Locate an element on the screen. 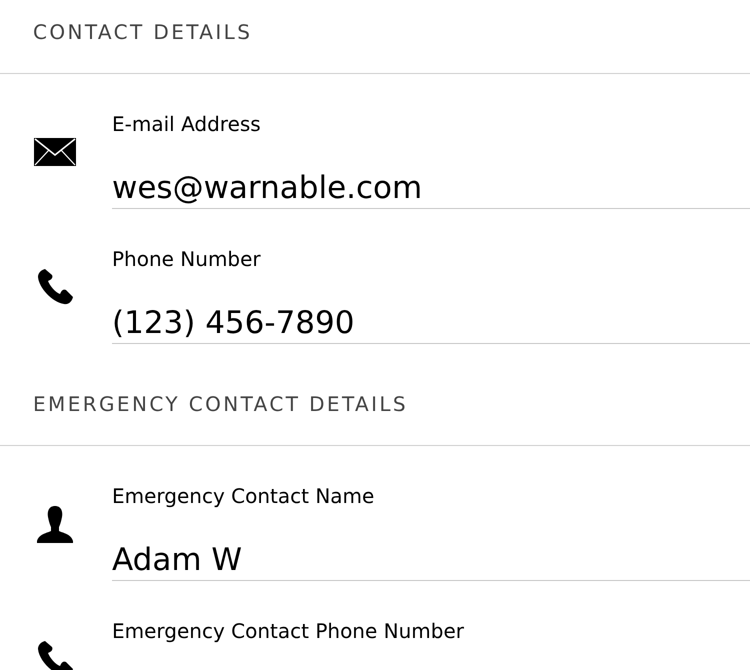 The width and height of the screenshot is (750, 670). field-label: Emergency Contact Name is located at coordinates (243, 496).